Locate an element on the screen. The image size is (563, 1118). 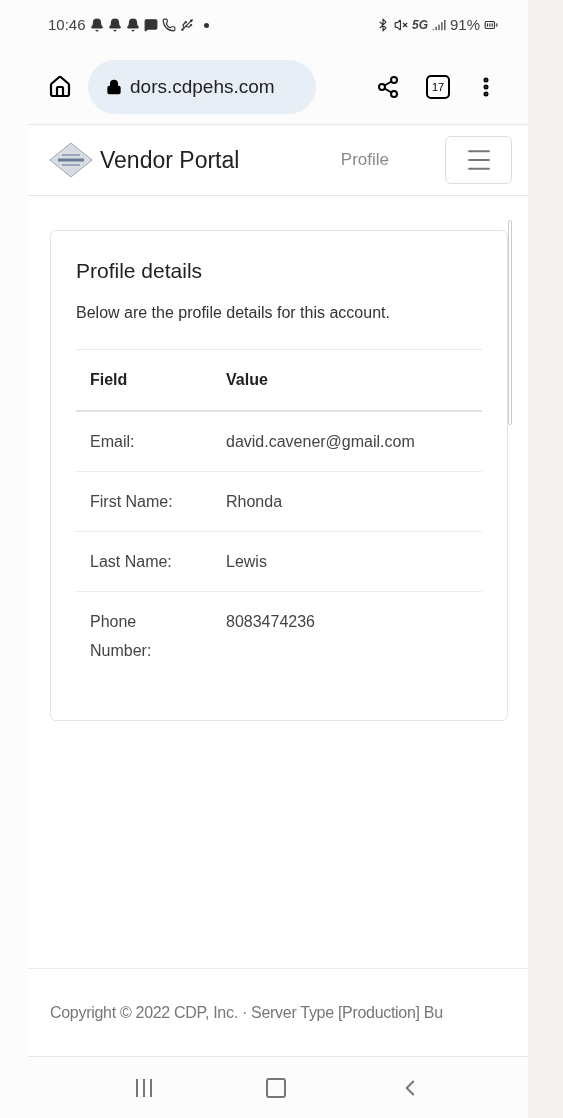
battery-icon is located at coordinates (491, 25).